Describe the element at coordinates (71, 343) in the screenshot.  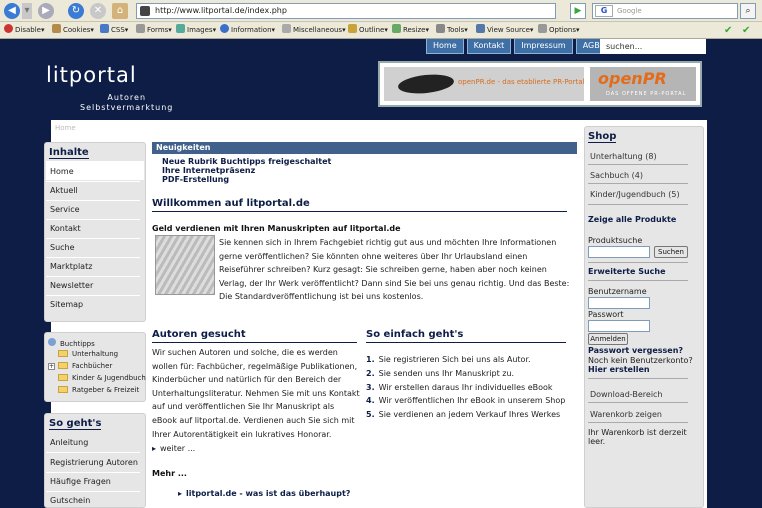
I see `tree-root: Buchtipps` at that location.